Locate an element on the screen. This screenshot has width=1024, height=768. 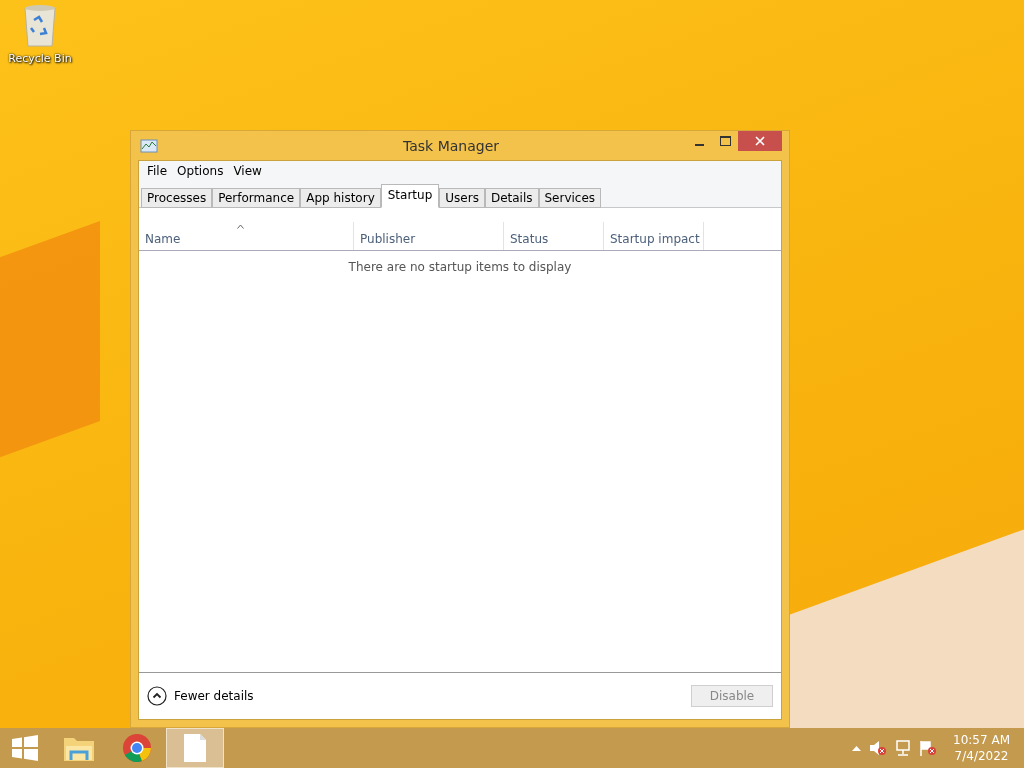
tab: Performance is located at coordinates (256, 198).